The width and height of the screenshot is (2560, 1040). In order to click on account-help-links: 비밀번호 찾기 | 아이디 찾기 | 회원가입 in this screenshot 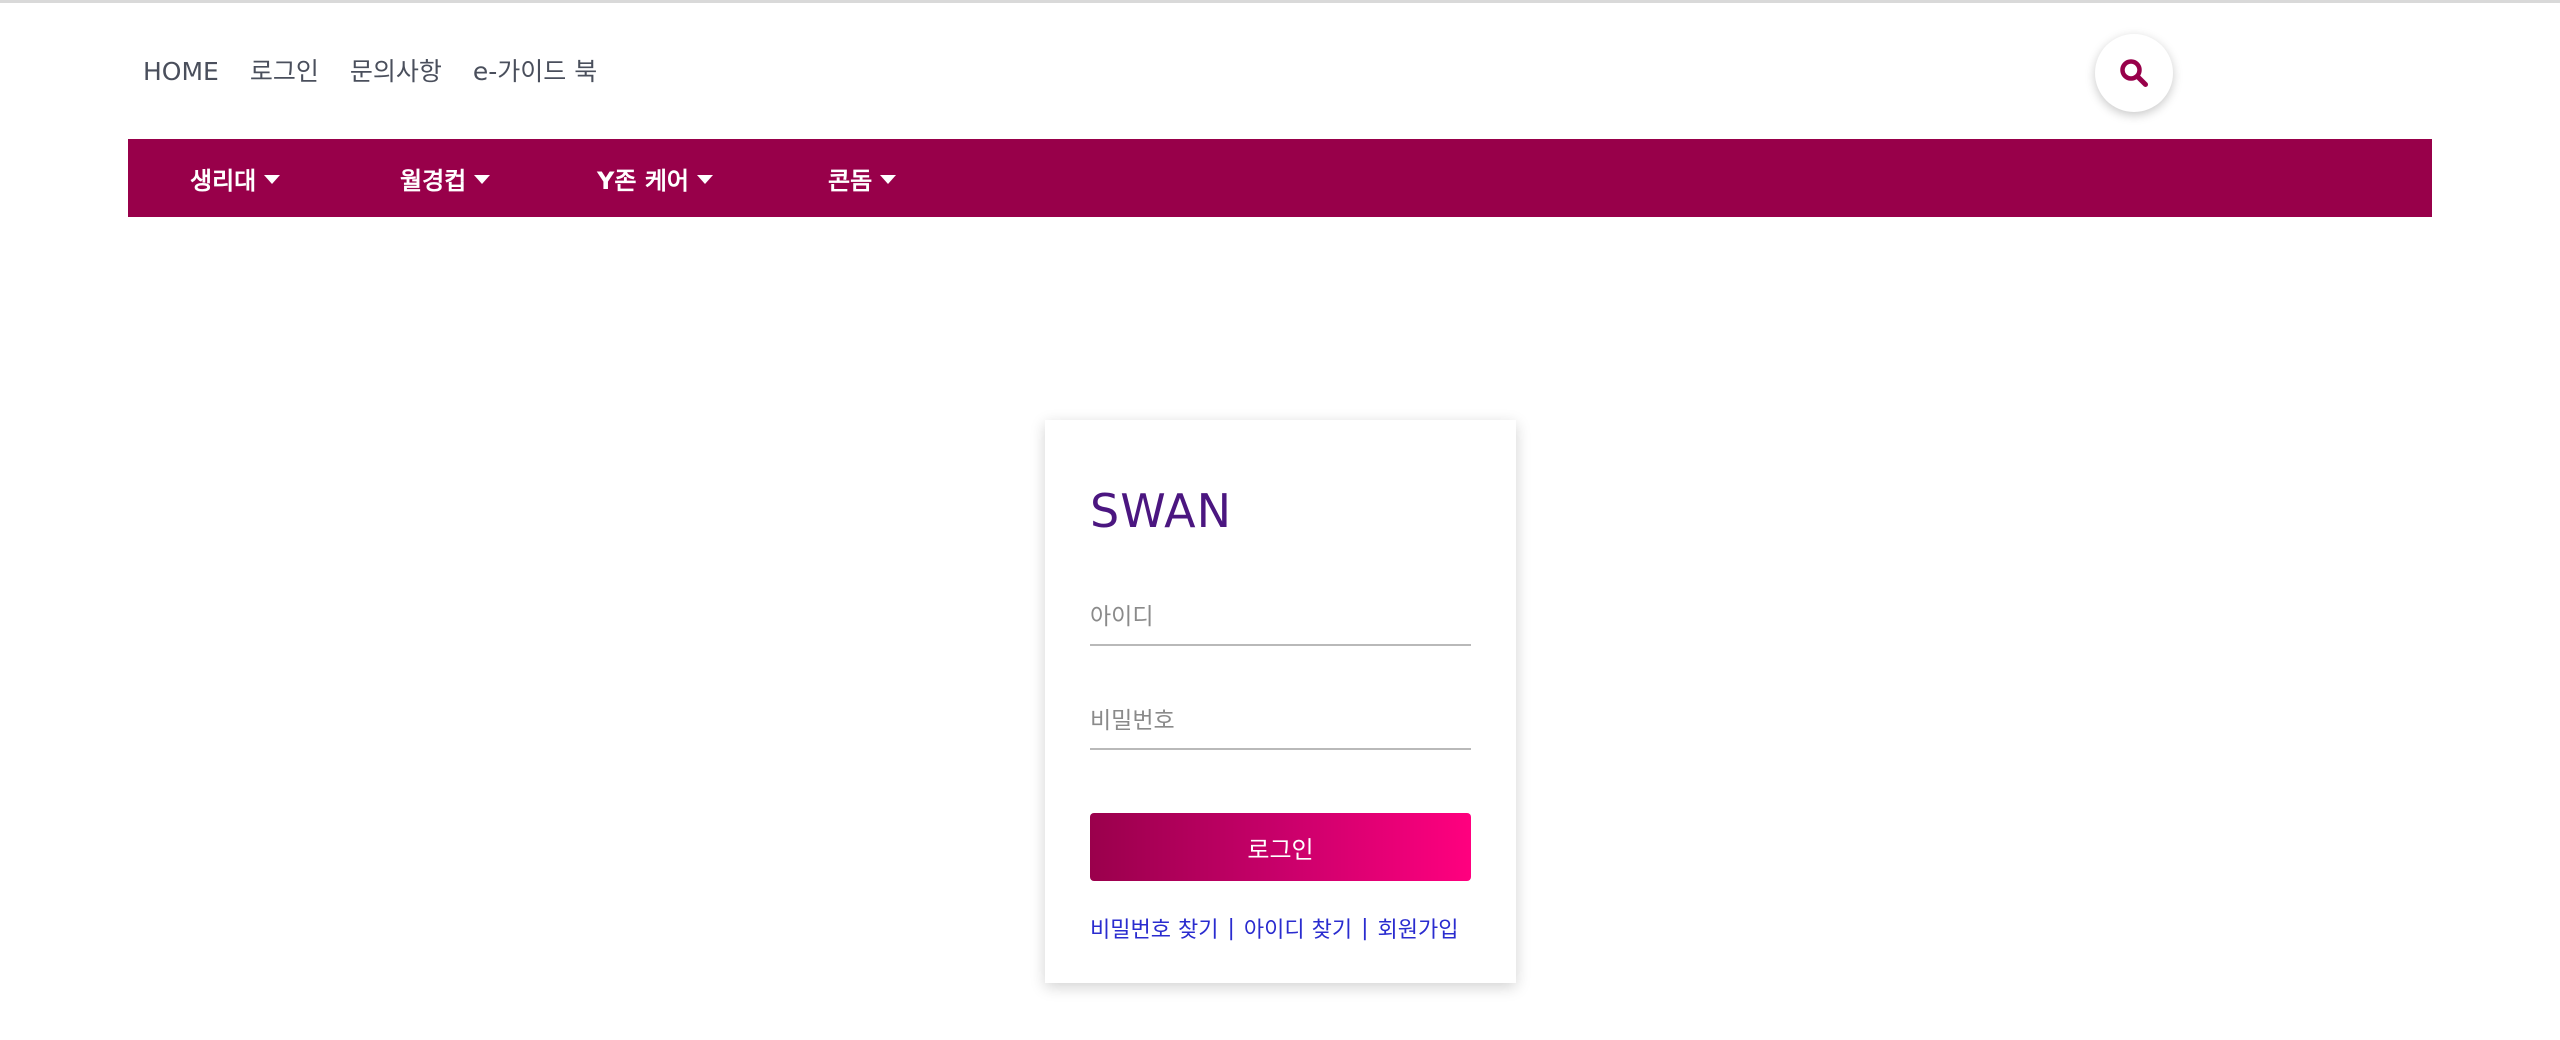, I will do `click(1274, 928)`.